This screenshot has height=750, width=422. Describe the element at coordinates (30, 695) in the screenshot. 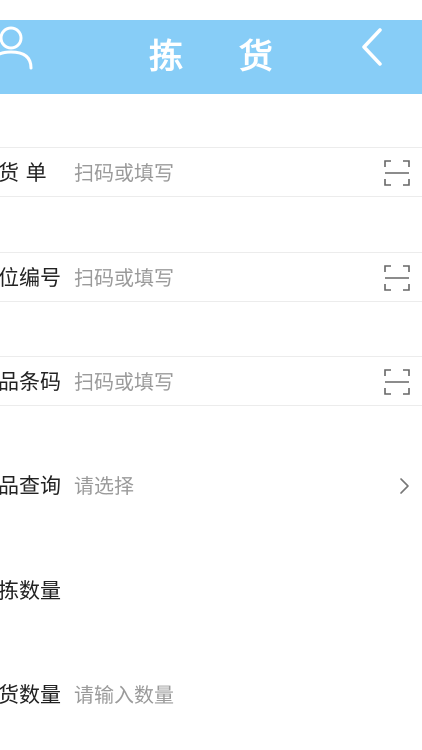

I see `field-label: 货数量` at that location.